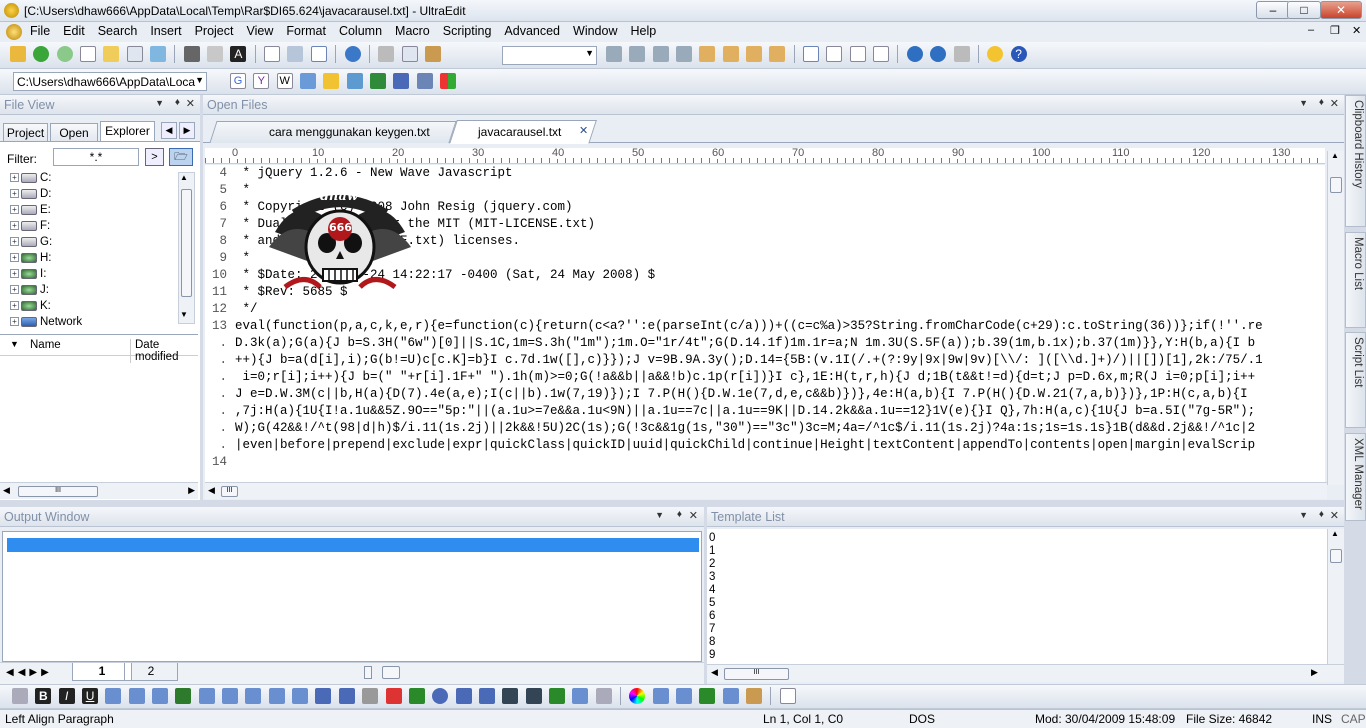  I want to click on save-icon, so click(158, 54).